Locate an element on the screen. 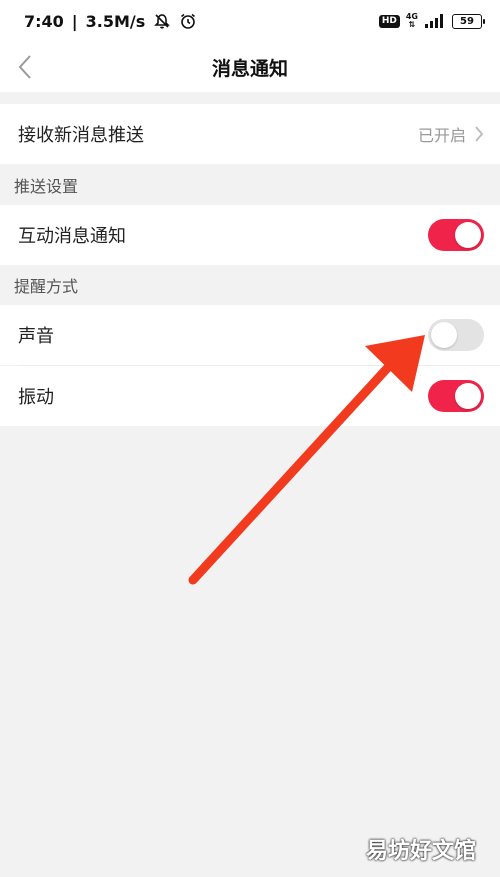  status-bar: 7:40 | 3.5M/s HD 4G ⇅ 59 is located at coordinates (250, 21).